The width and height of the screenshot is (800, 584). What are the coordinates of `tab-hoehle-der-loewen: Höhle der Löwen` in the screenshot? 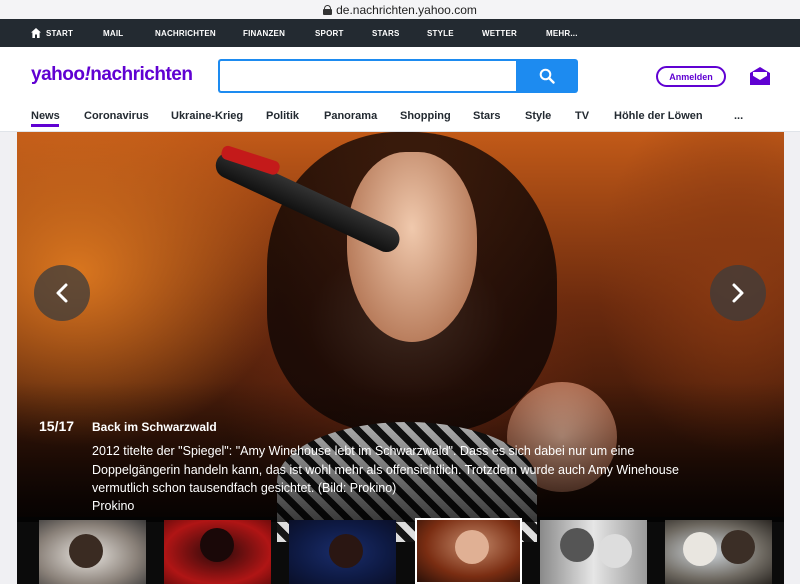 It's located at (658, 116).